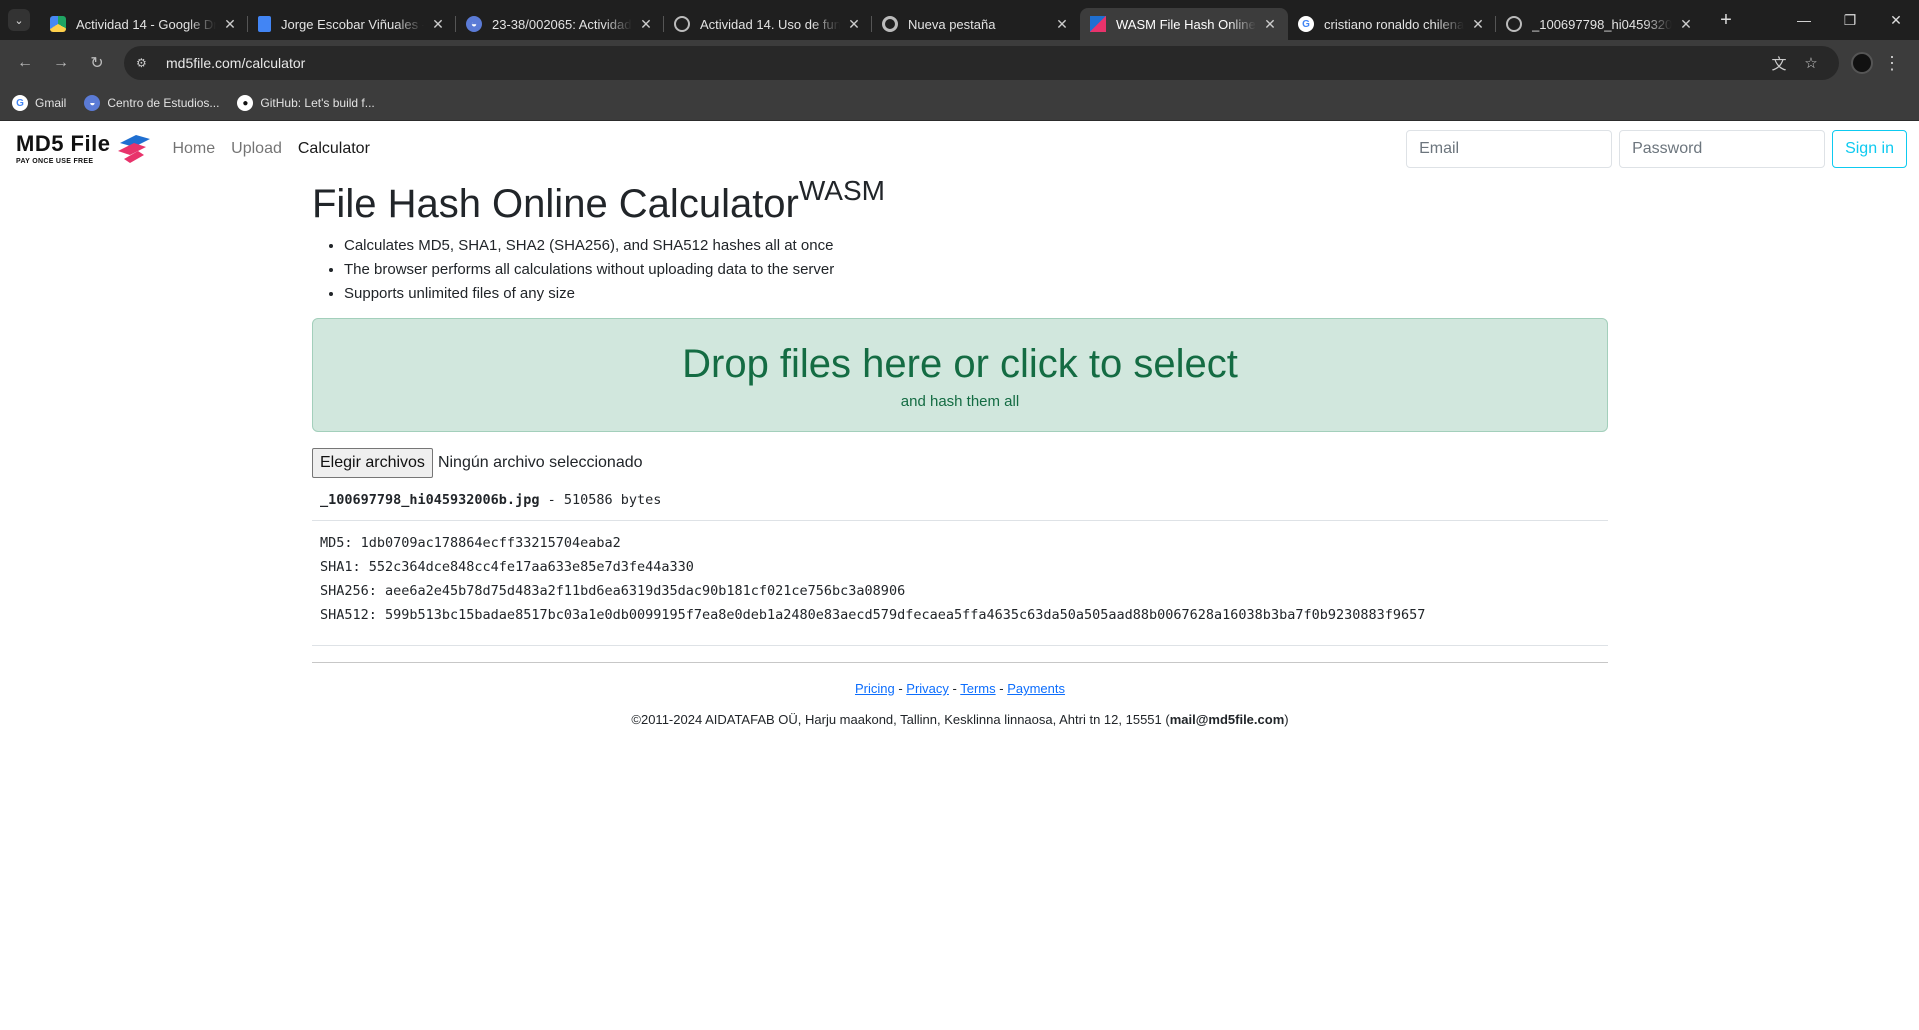 This screenshot has height=1030, width=1919. Describe the element at coordinates (1306, 24) in the screenshot. I see `google-icon: G` at that location.